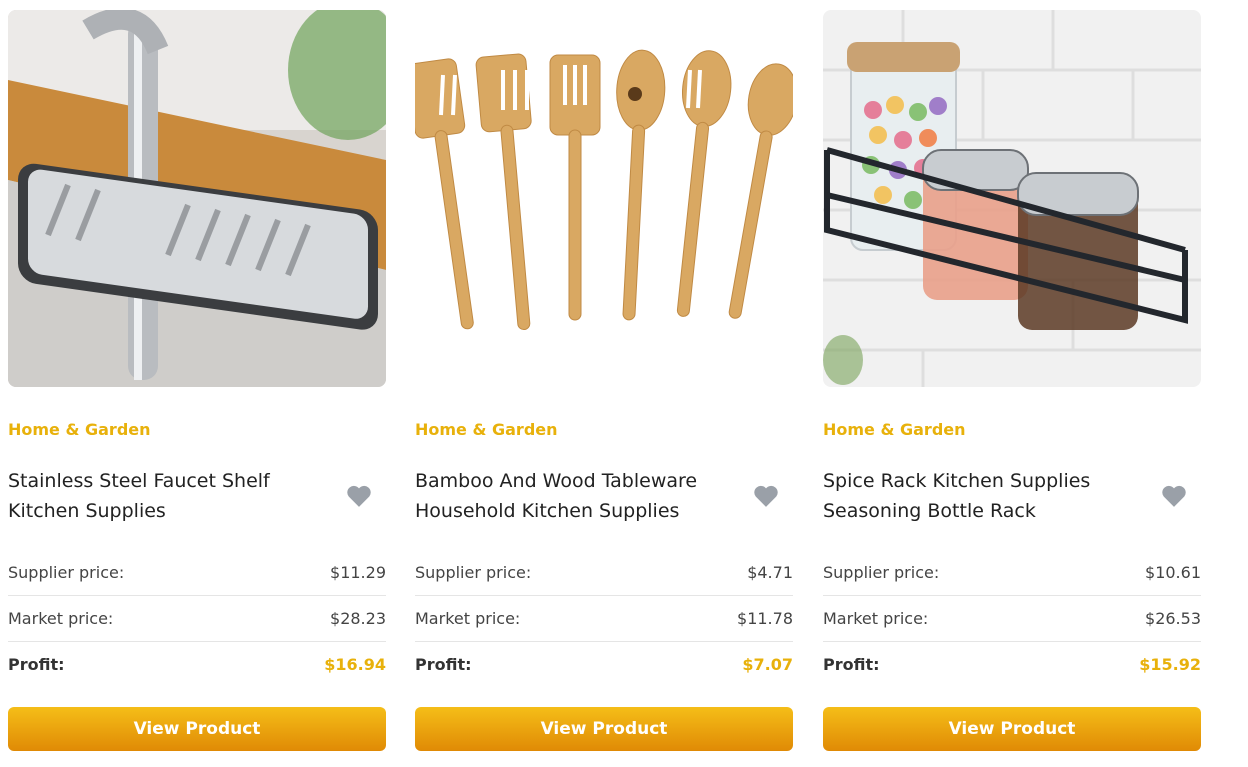 The height and width of the screenshot is (767, 1248). Describe the element at coordinates (1173, 618) in the screenshot. I see `market-price-value: $26.53` at that location.